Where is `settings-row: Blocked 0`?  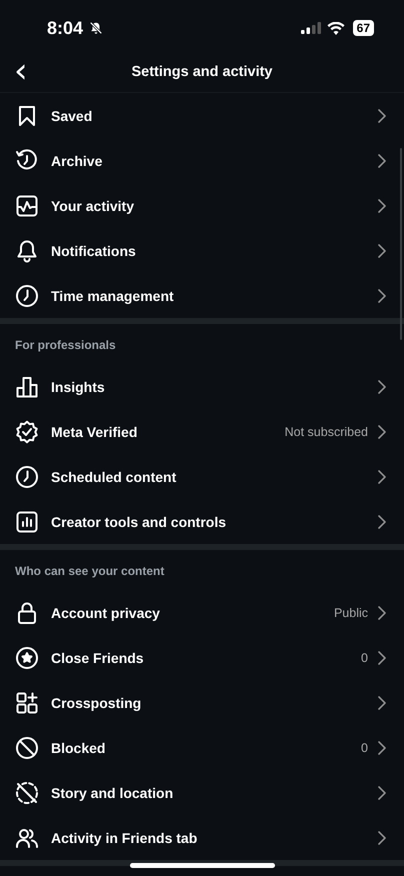
settings-row: Blocked 0 is located at coordinates (202, 747).